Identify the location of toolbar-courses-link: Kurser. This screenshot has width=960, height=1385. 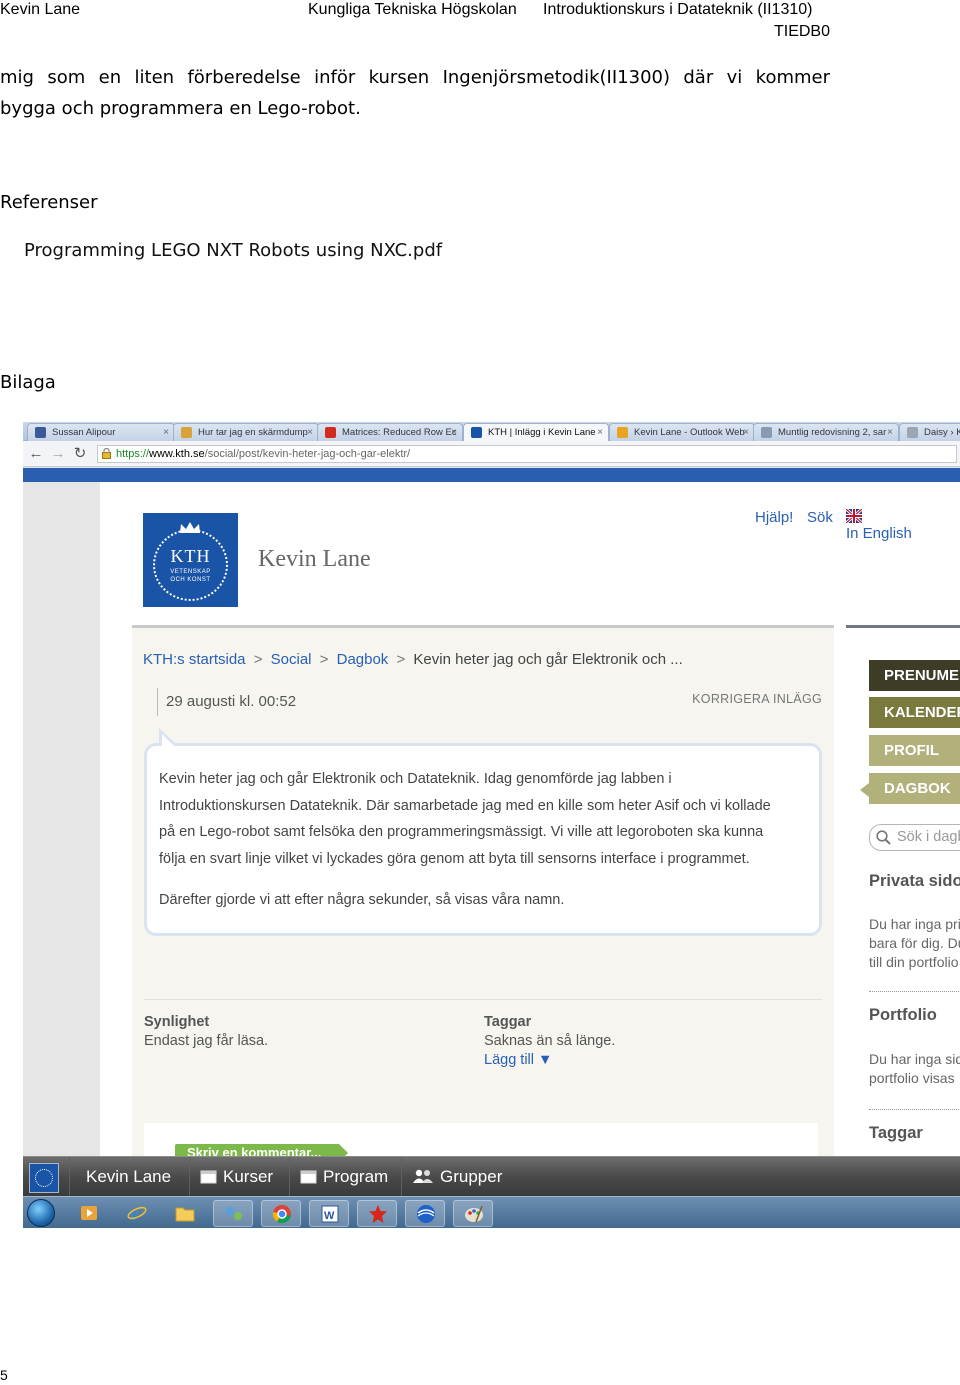
(239, 1177).